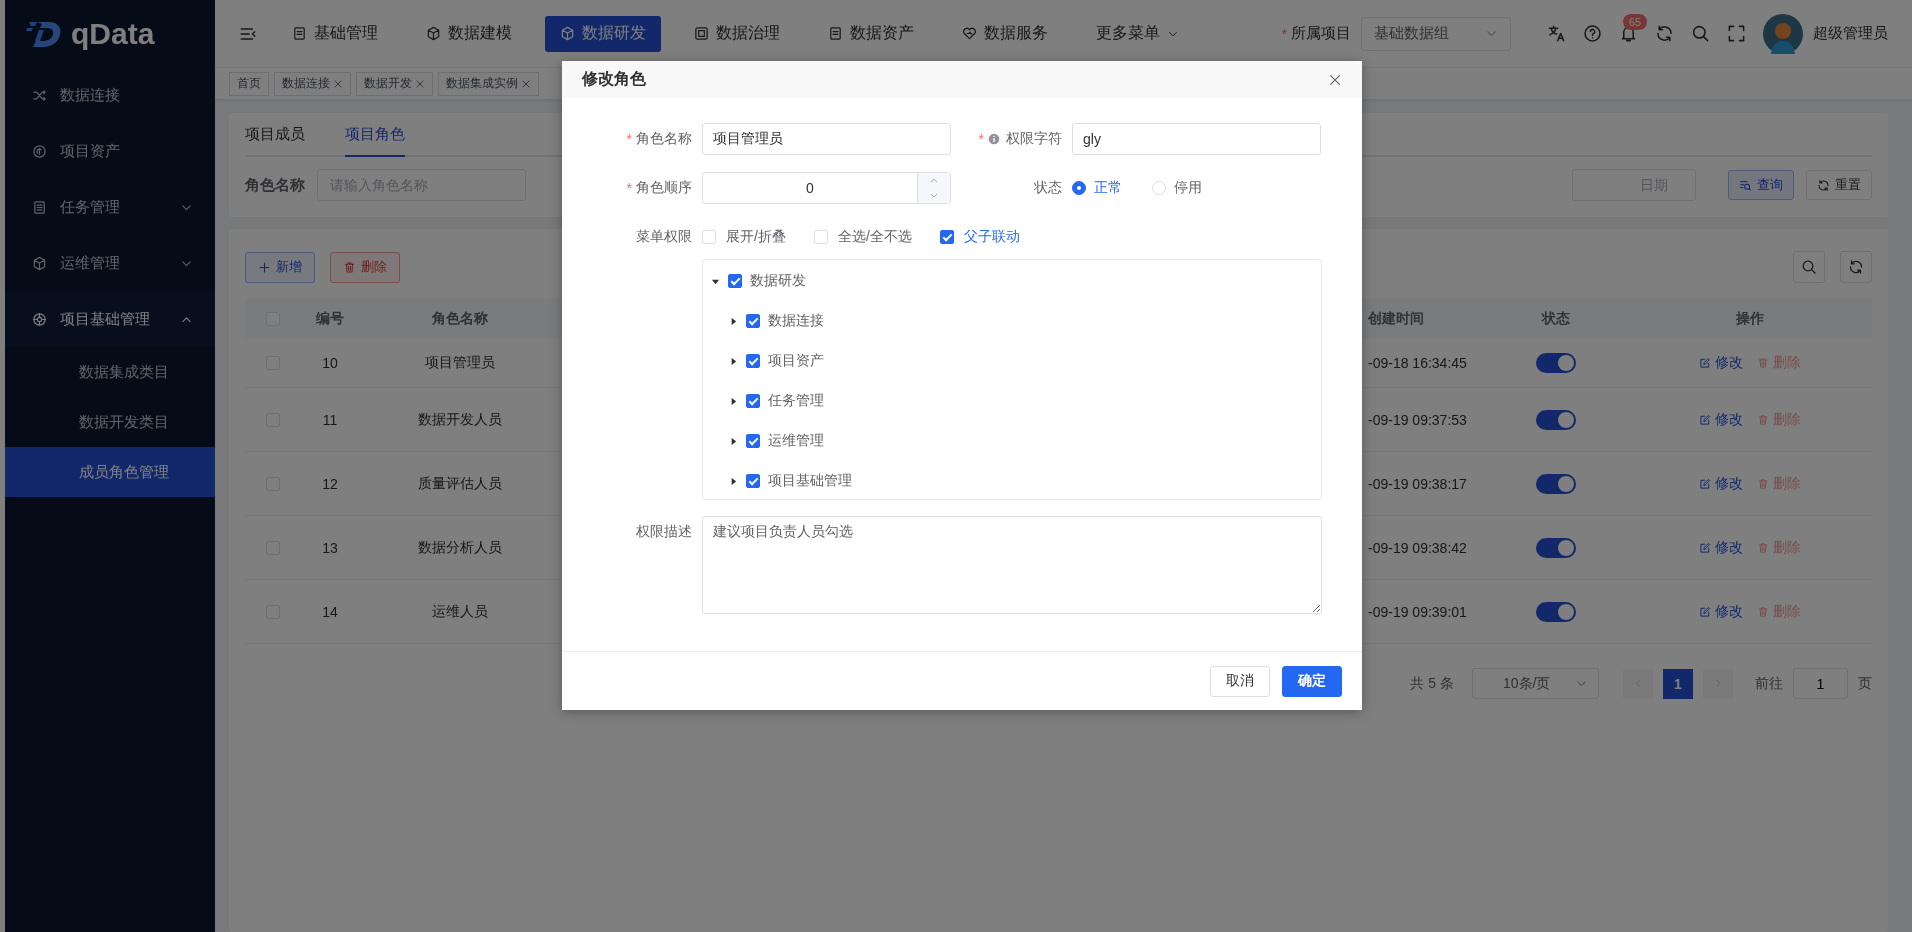  I want to click on tree-node-label: 数据连接, so click(796, 321).